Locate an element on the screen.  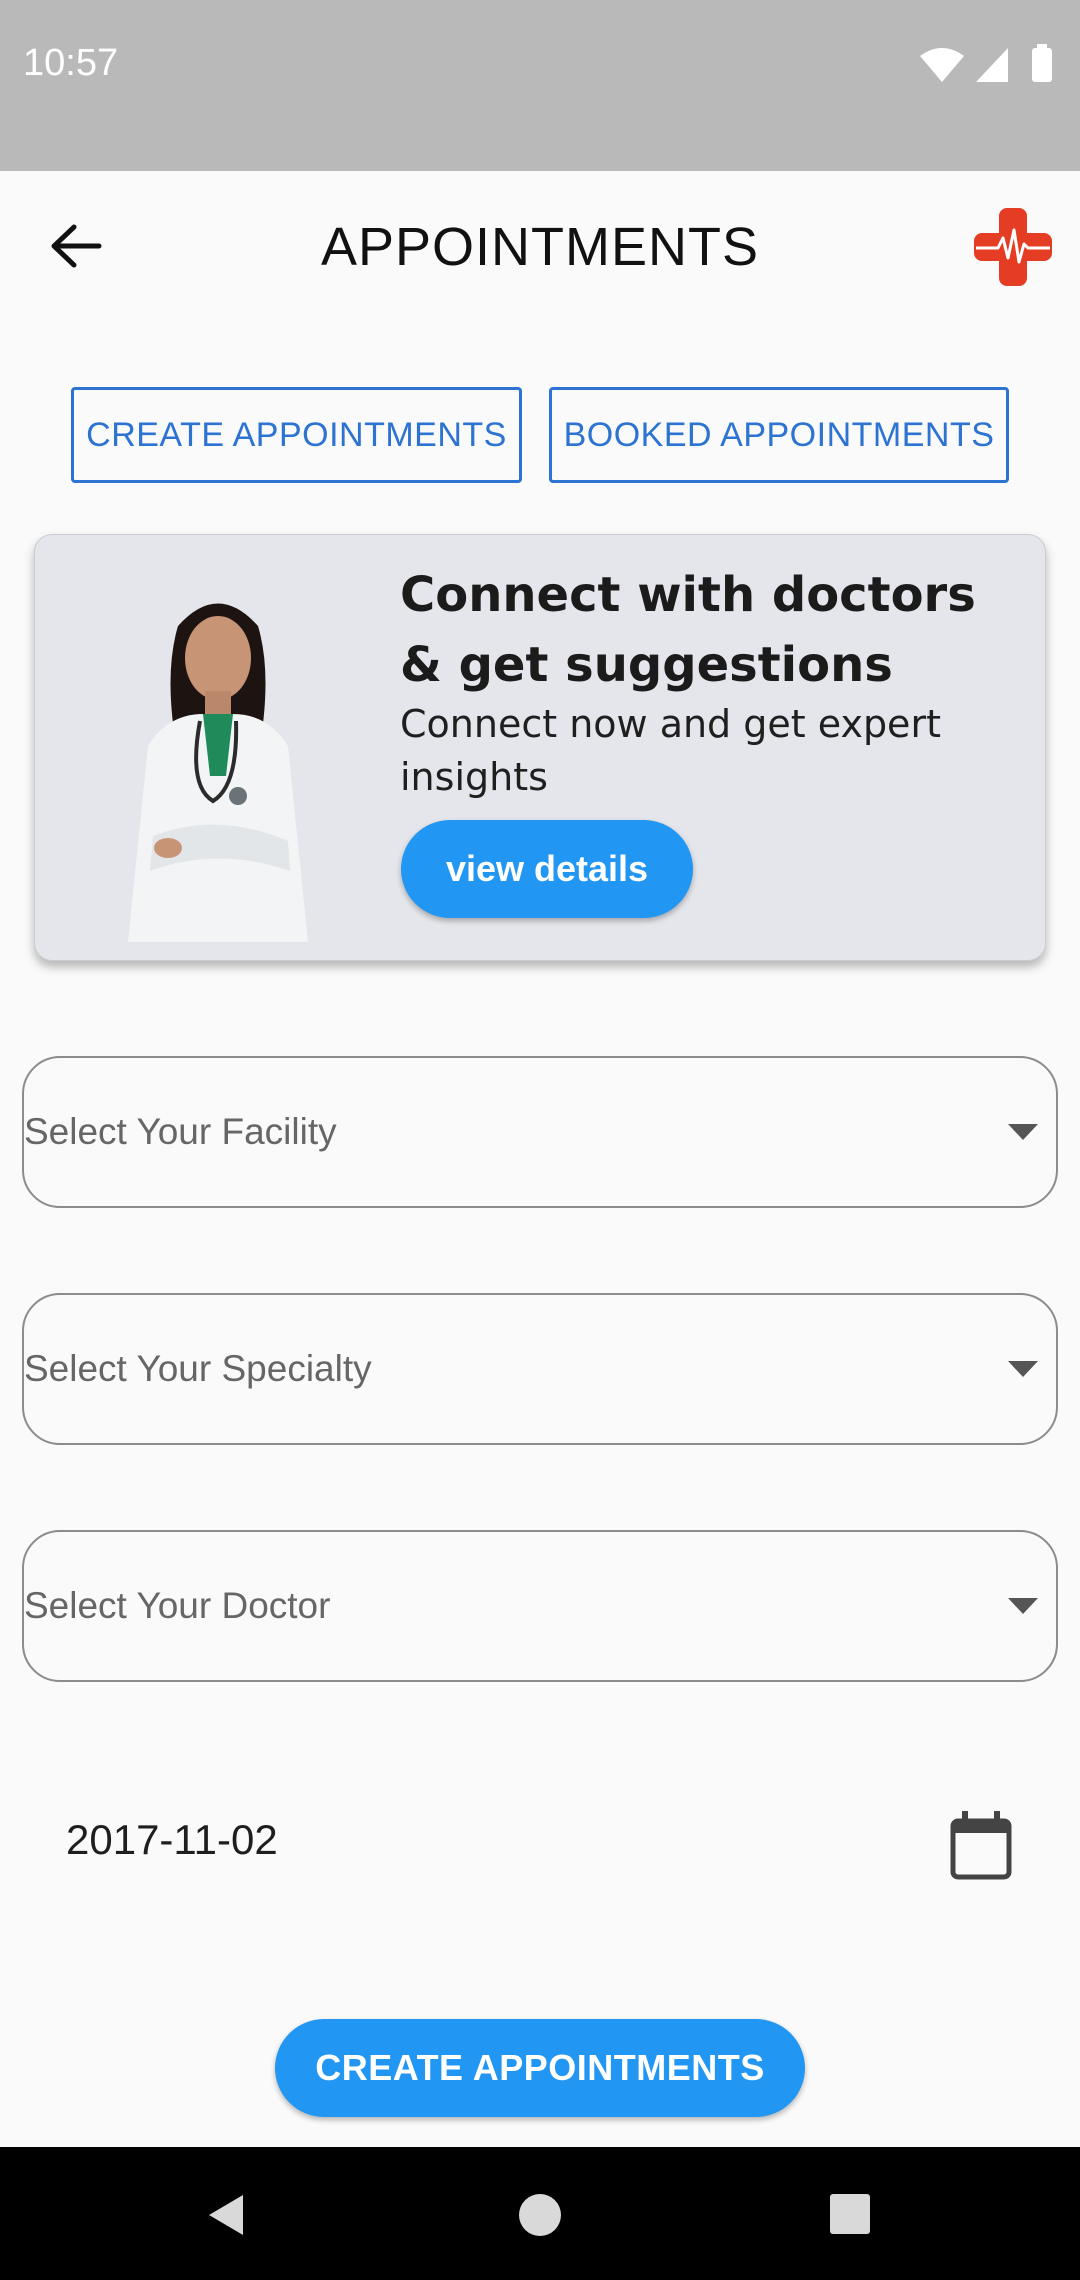
wifi-icon is located at coordinates (942, 65).